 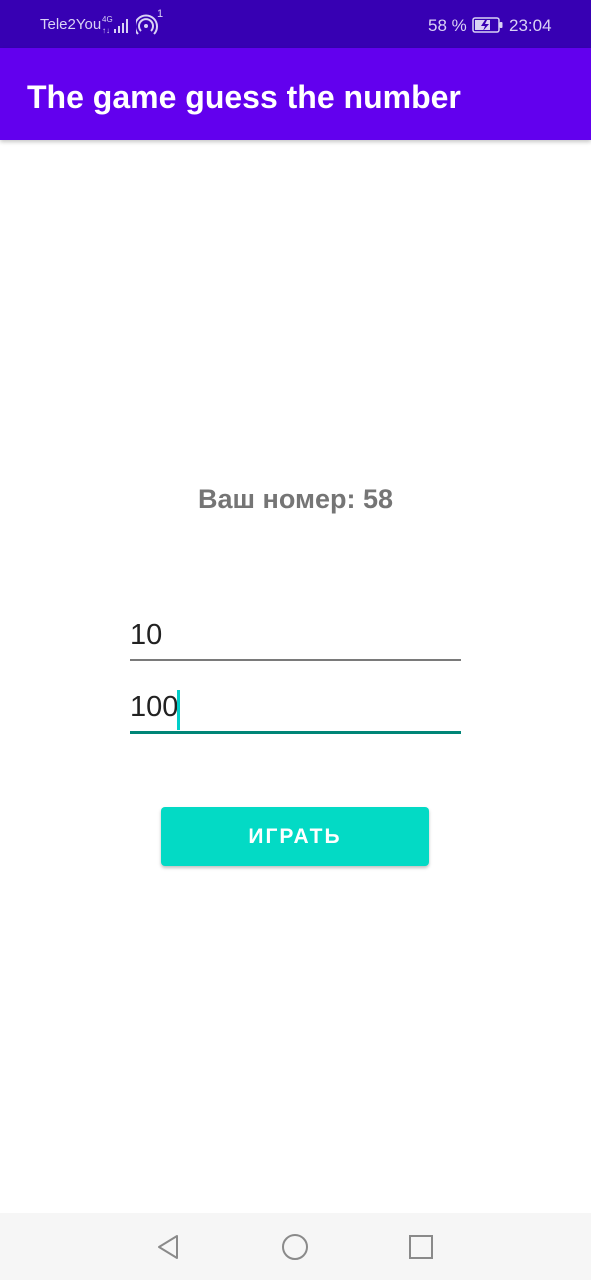 What do you see at coordinates (115, 25) in the screenshot?
I see `signal-icon: 4G ↑↓` at bounding box center [115, 25].